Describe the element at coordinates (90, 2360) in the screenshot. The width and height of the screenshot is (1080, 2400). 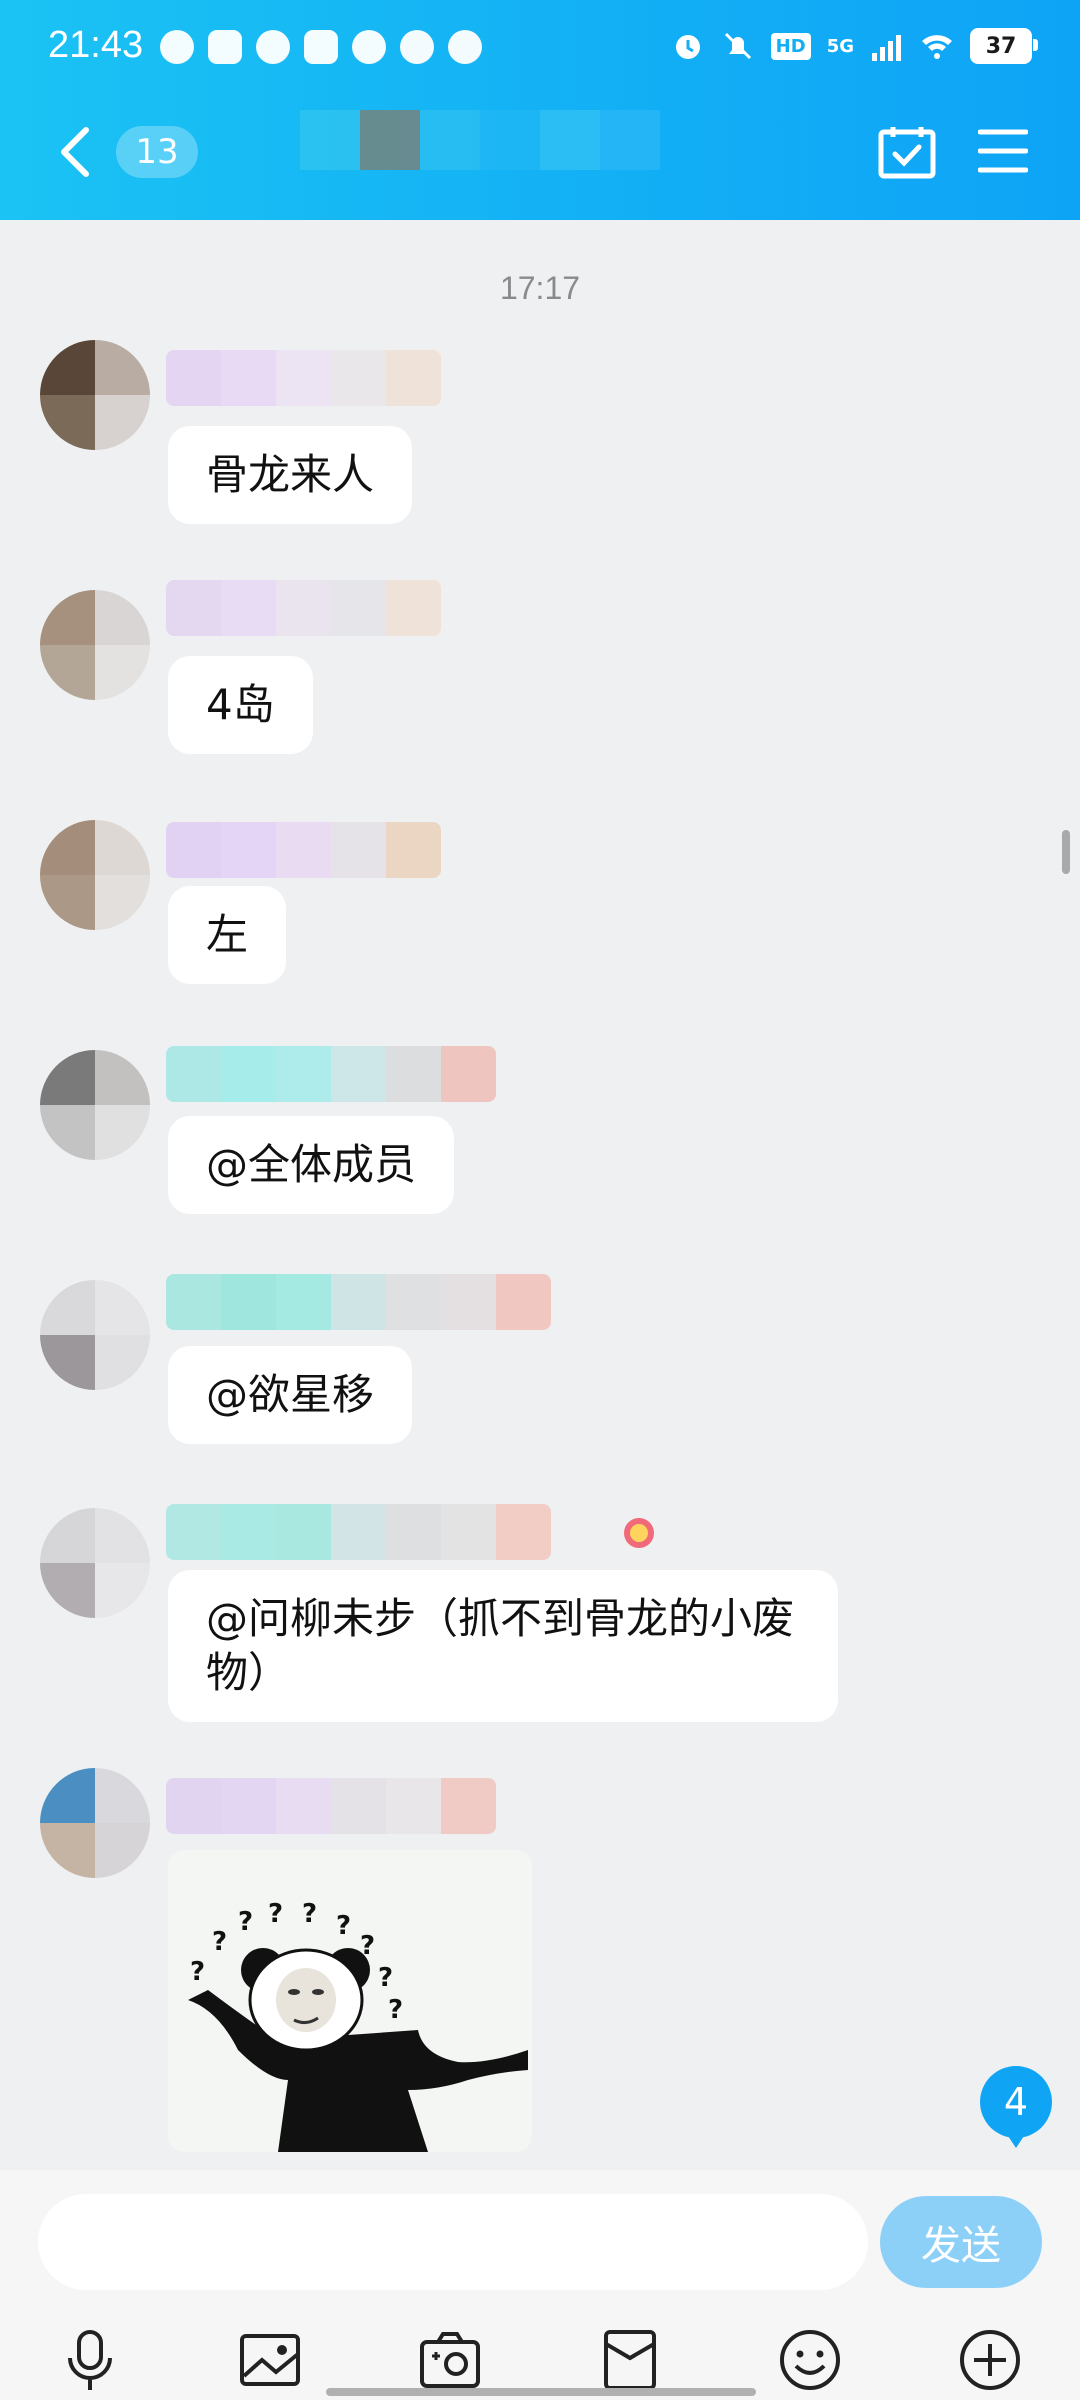
I see `microphone-icon` at that location.